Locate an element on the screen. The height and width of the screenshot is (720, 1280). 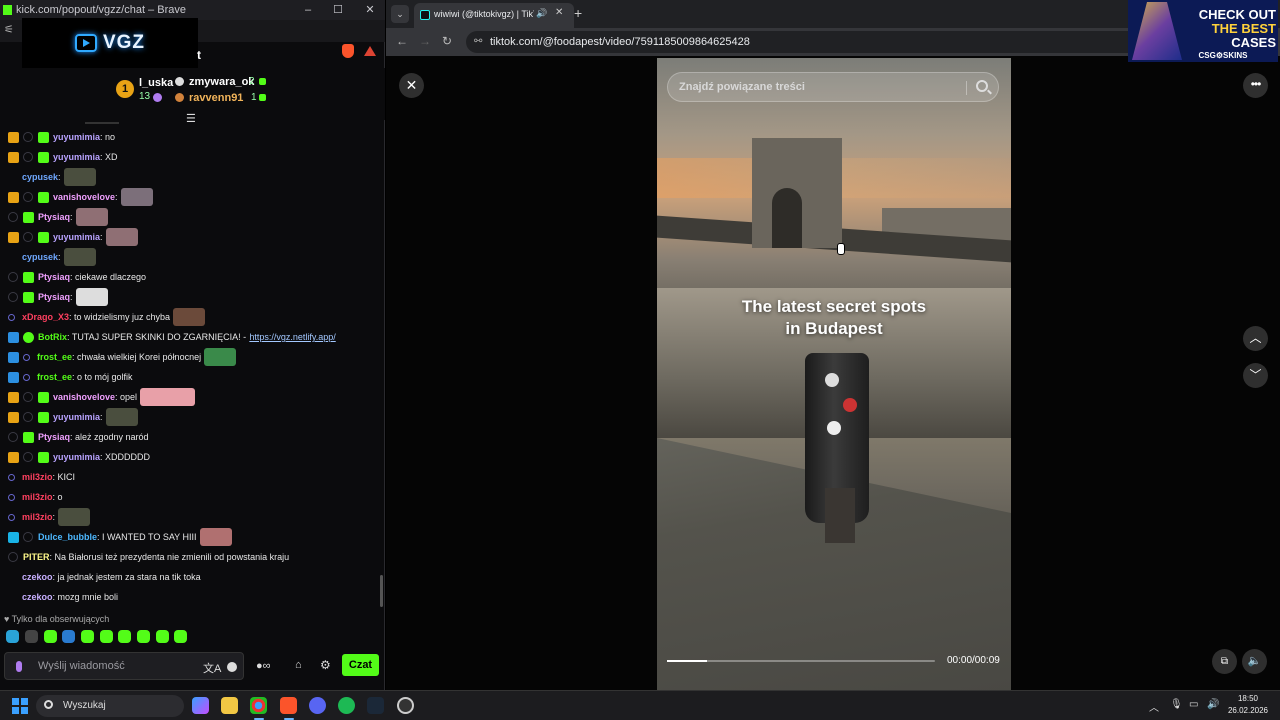
chat-username: xDrago_X3 is located at coordinates (45, 317).